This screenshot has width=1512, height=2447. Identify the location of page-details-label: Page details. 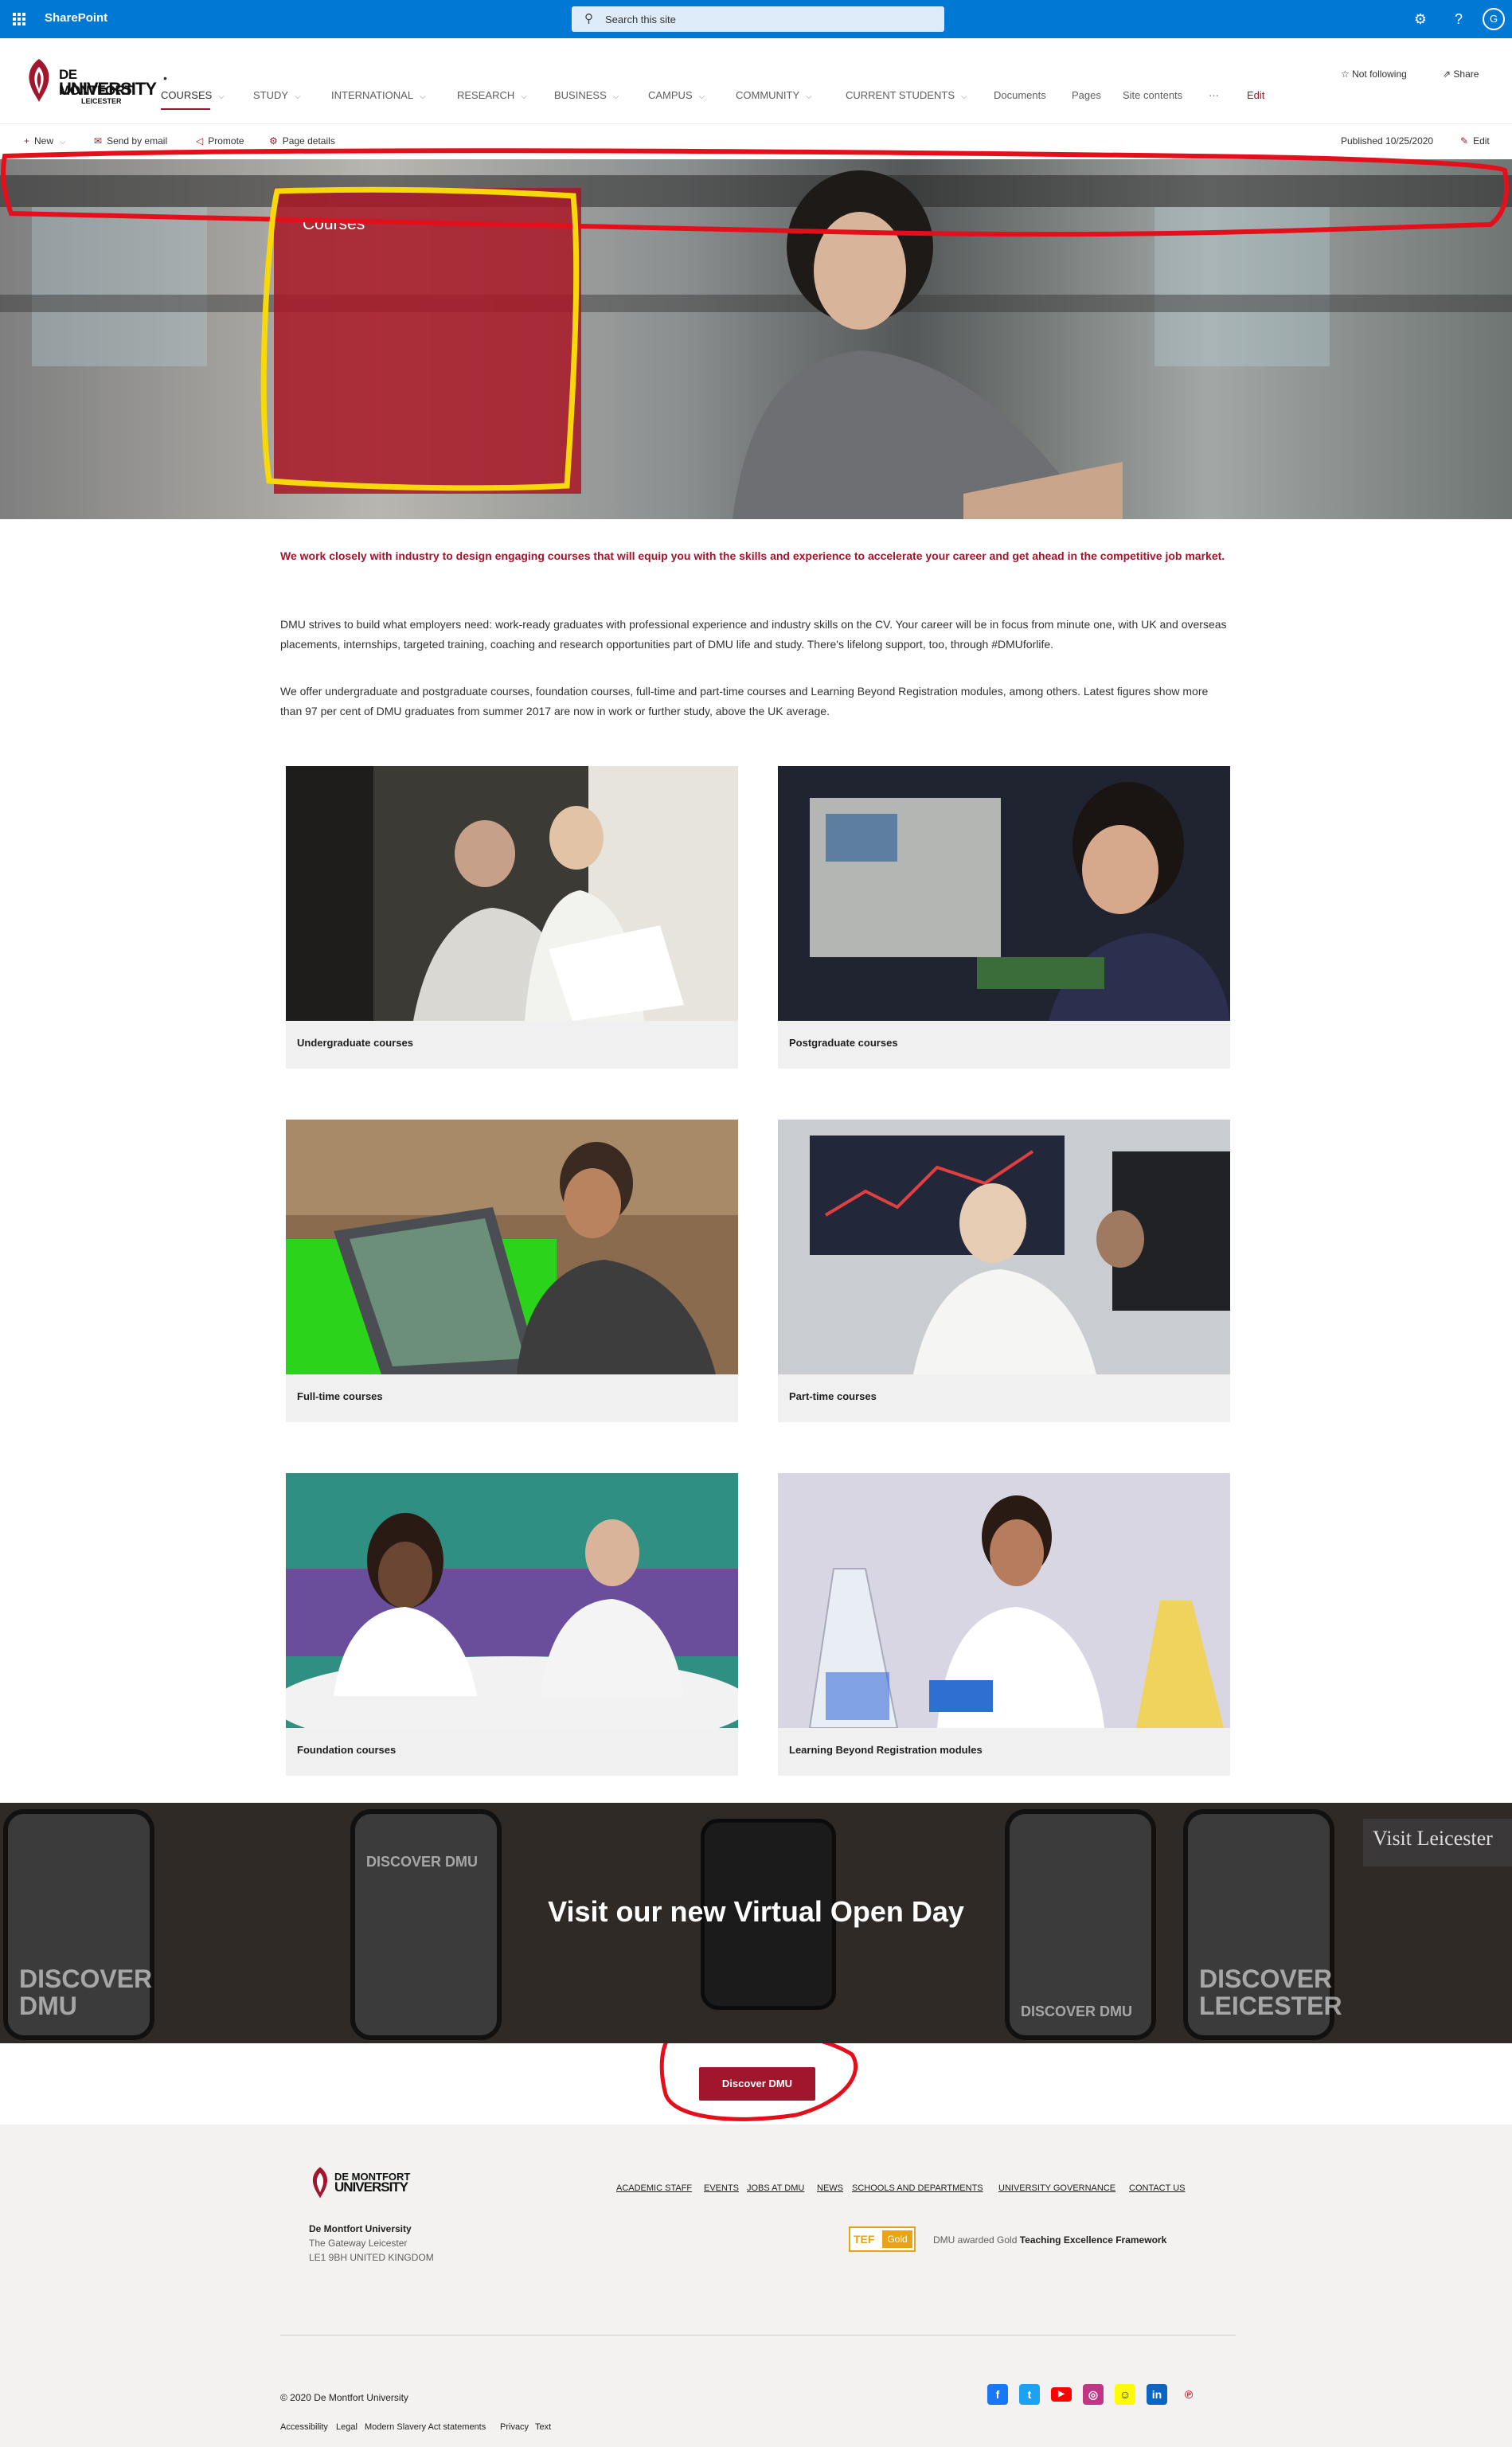
(308, 141).